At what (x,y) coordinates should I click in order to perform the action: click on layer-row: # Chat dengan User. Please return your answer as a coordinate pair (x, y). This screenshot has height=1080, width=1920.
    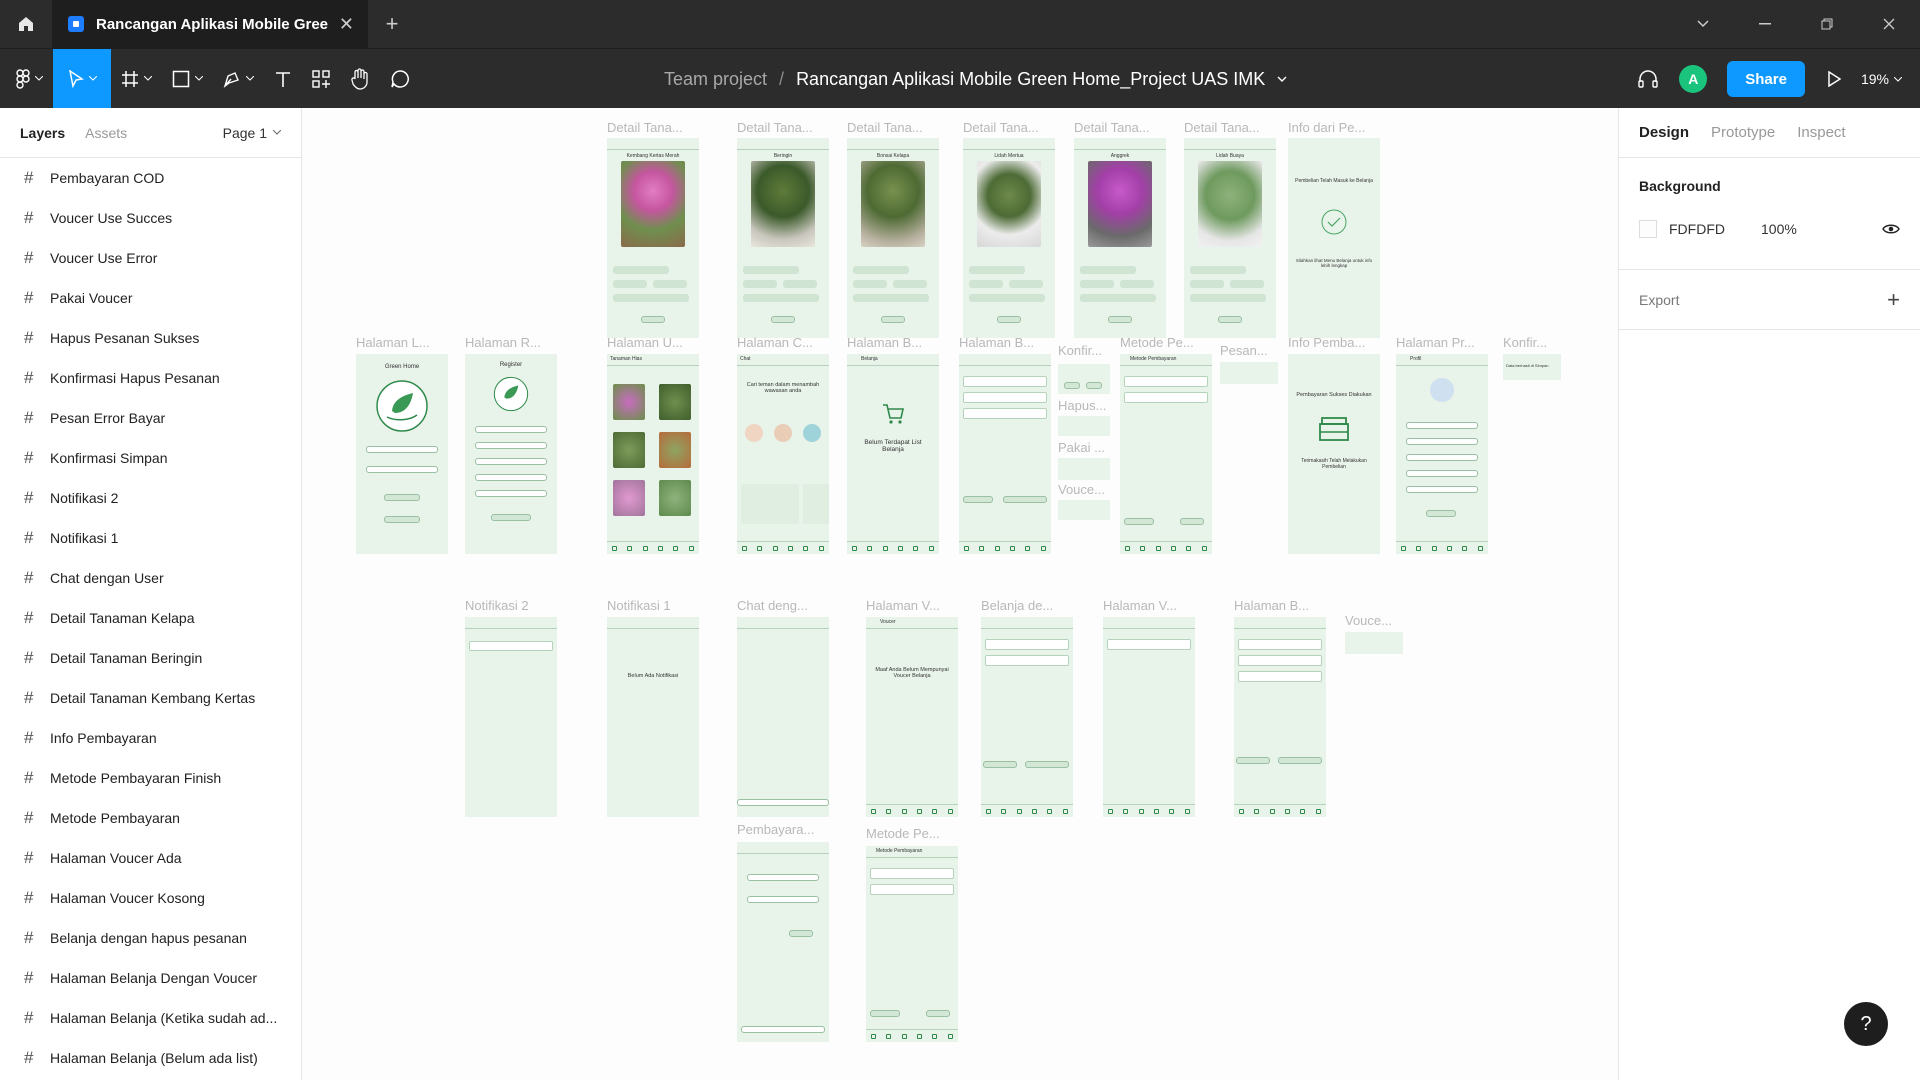
    Looking at the image, I should click on (150, 578).